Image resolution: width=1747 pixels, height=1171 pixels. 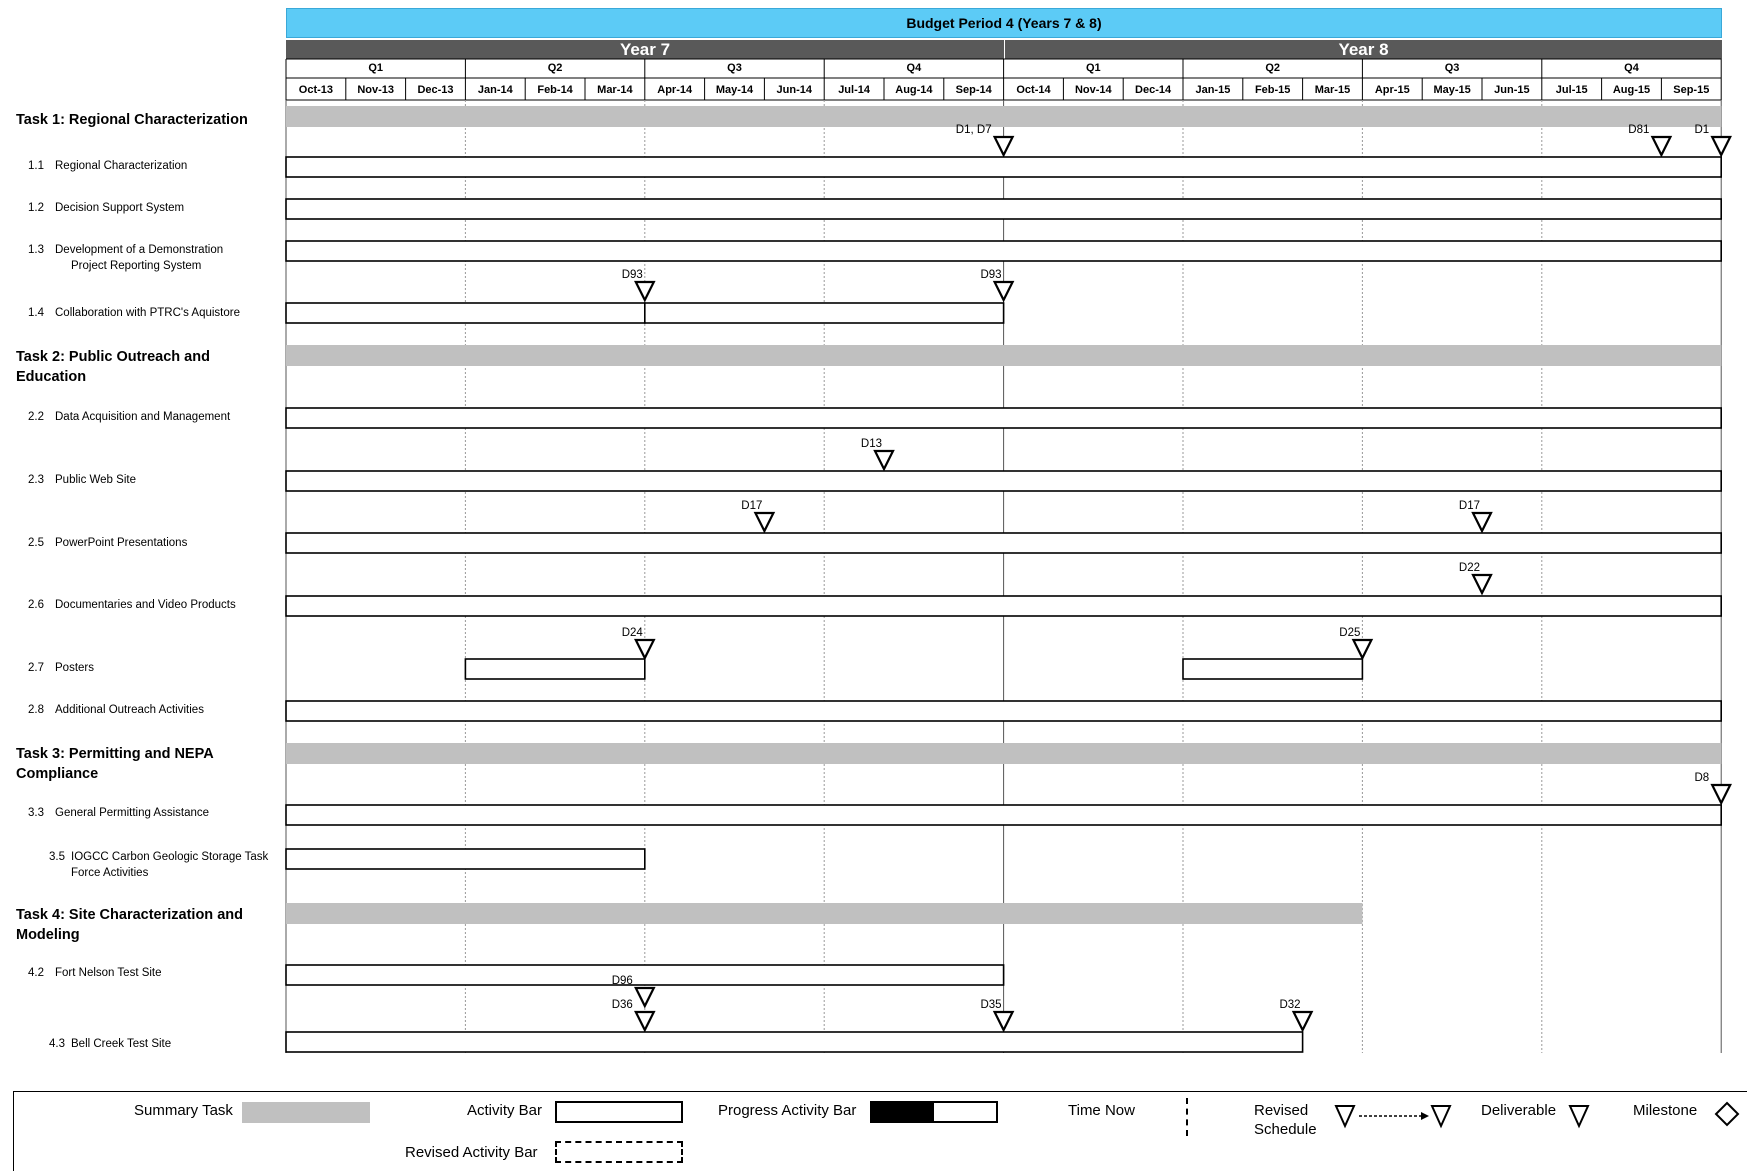 What do you see at coordinates (1727, 1114) in the screenshot?
I see `milestone-diamond-icon` at bounding box center [1727, 1114].